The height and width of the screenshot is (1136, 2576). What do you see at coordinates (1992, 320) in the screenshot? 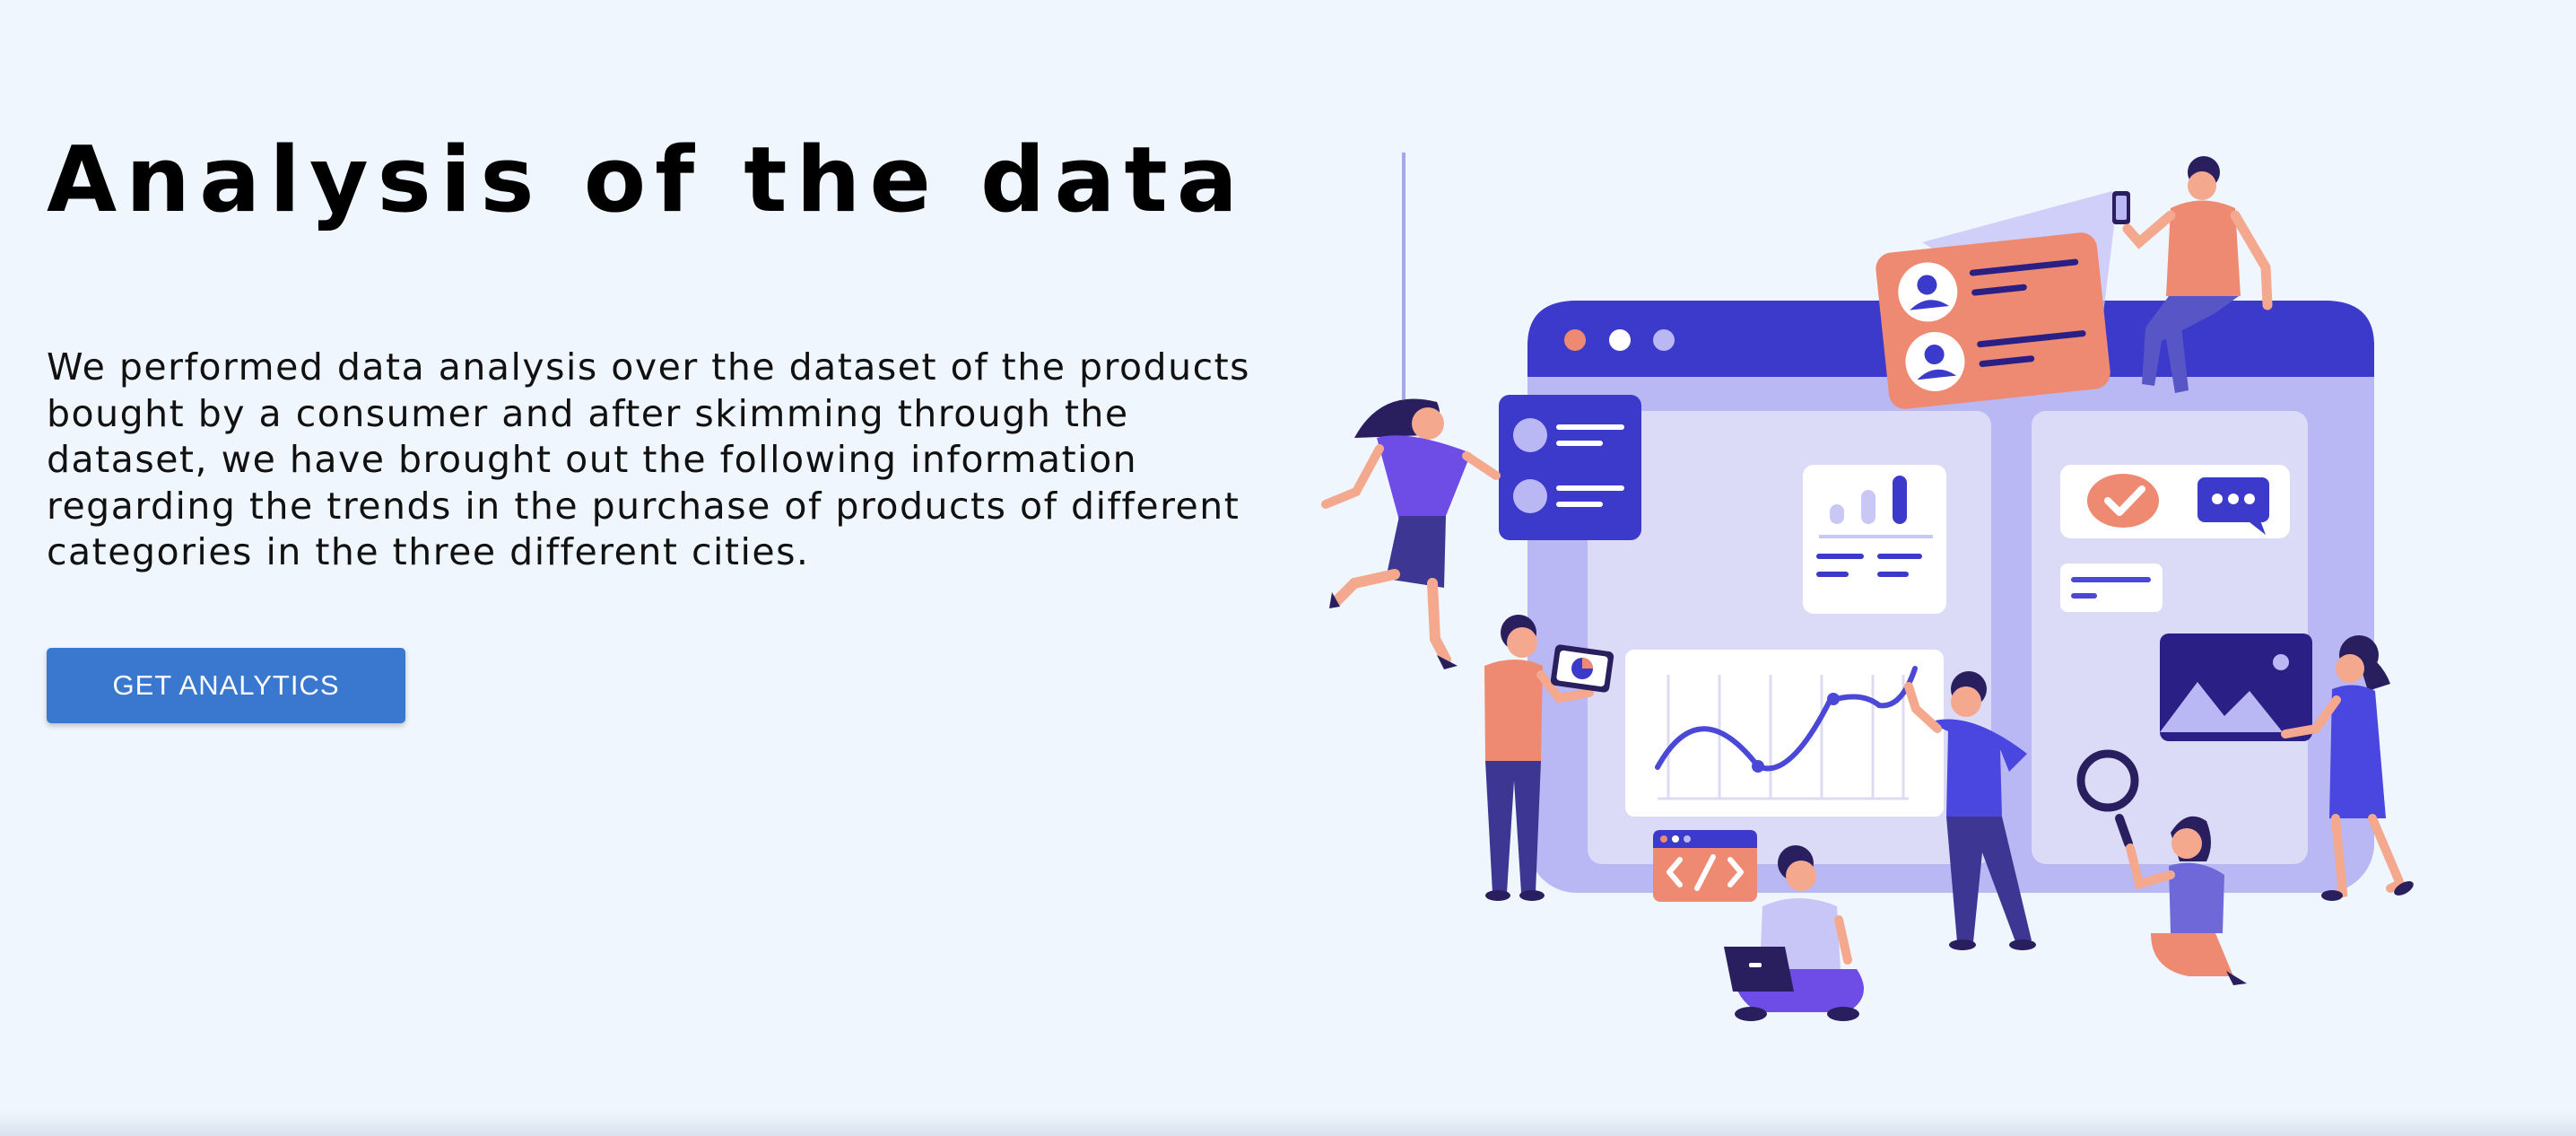
I see `profile-card-icon` at bounding box center [1992, 320].